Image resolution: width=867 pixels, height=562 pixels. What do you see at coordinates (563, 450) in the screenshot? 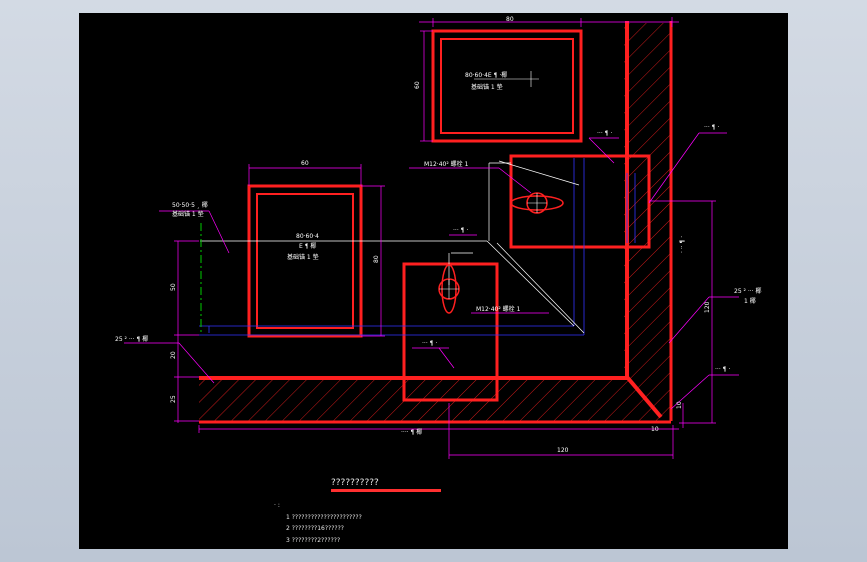
I see `dim-bottom-120: 120` at bounding box center [563, 450].